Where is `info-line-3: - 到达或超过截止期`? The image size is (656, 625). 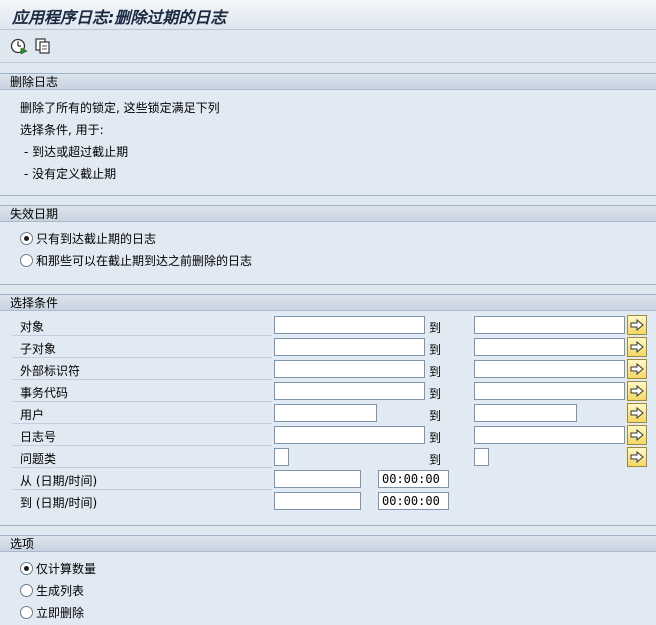 info-line-3: - 到达或超过截止期 is located at coordinates (76, 152).